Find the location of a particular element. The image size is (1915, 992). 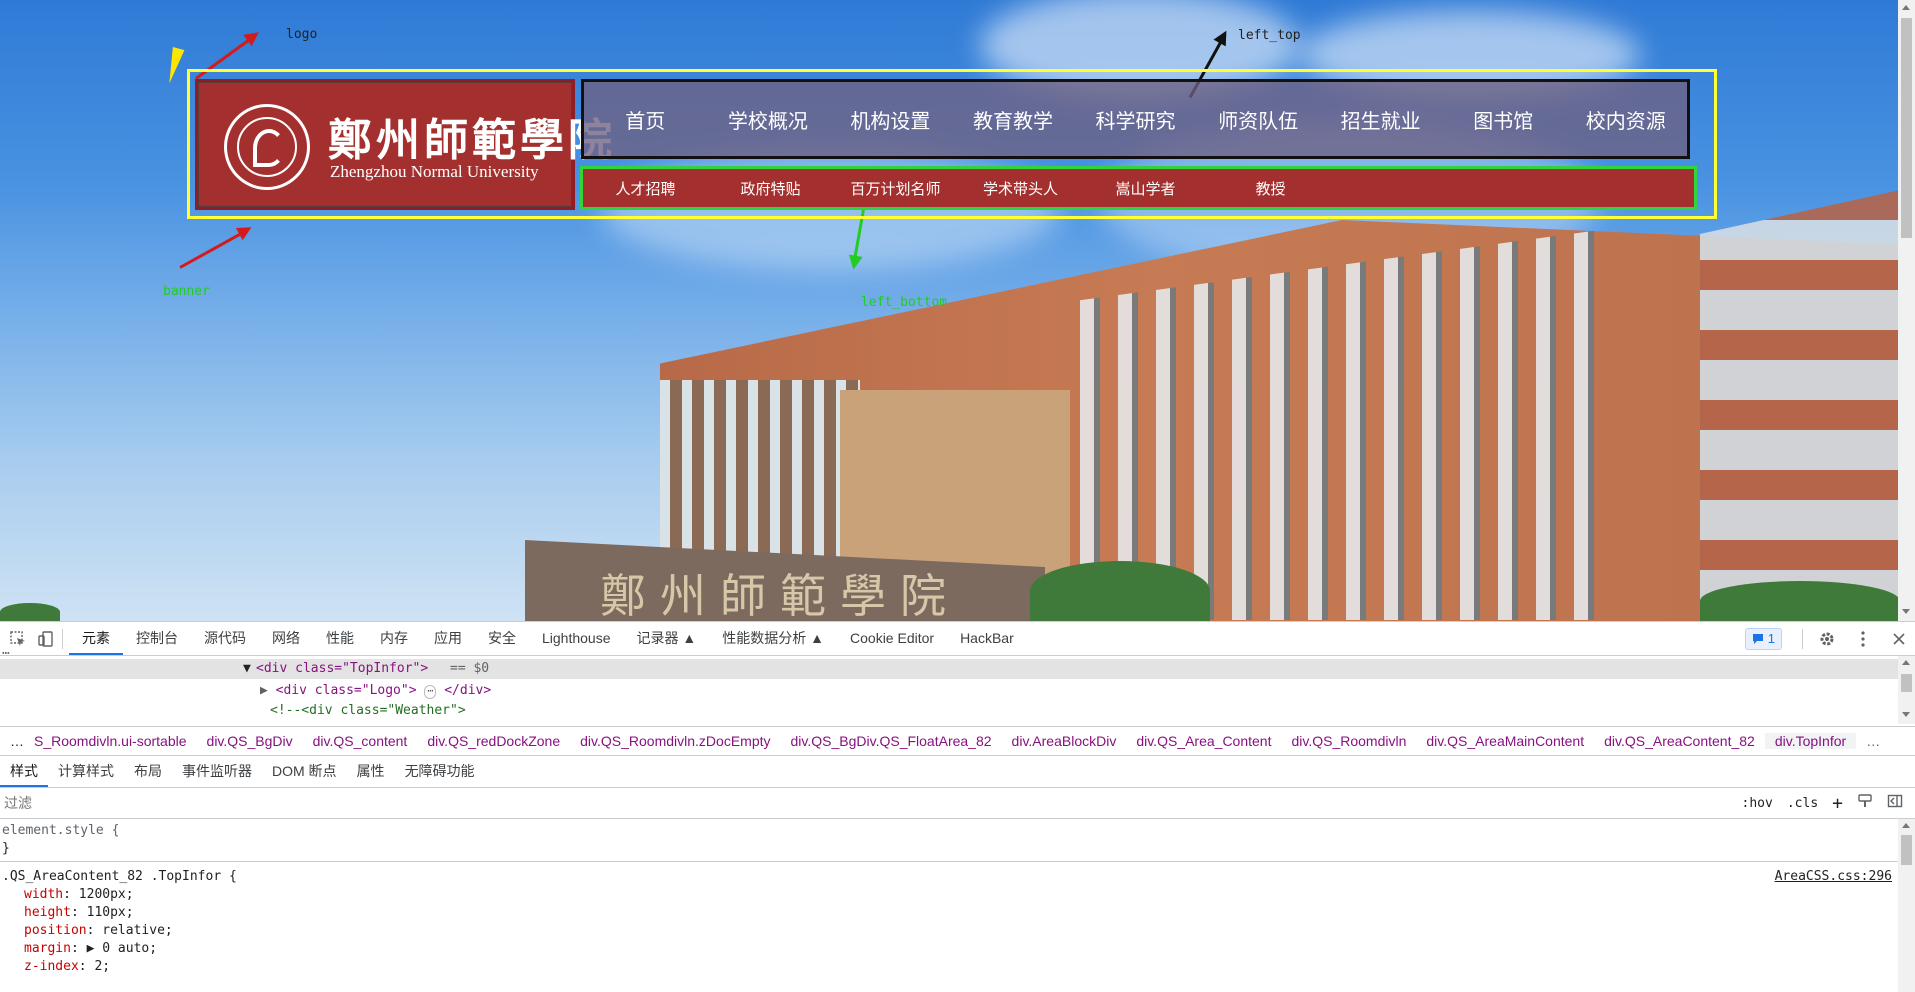

tab-elements: 元素 is located at coordinates (96, 638).